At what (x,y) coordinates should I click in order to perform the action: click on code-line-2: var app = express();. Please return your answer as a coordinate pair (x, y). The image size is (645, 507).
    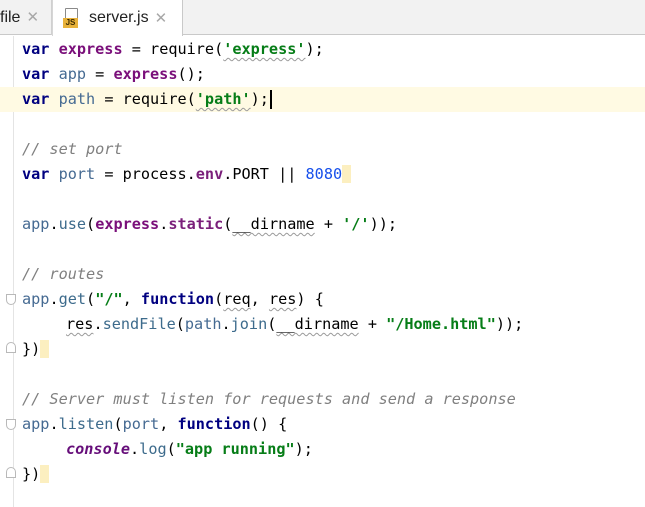
    Looking at the image, I should click on (113, 74).